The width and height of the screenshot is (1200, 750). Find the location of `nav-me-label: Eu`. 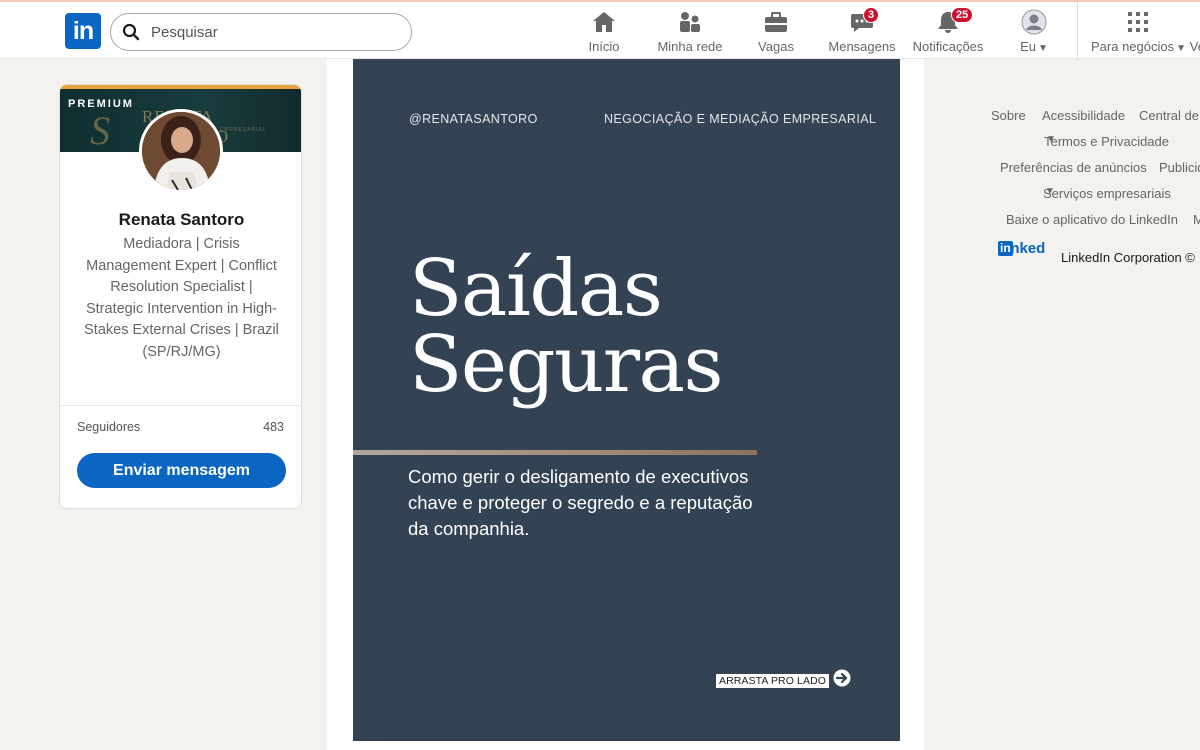

nav-me-label: Eu is located at coordinates (1028, 46).